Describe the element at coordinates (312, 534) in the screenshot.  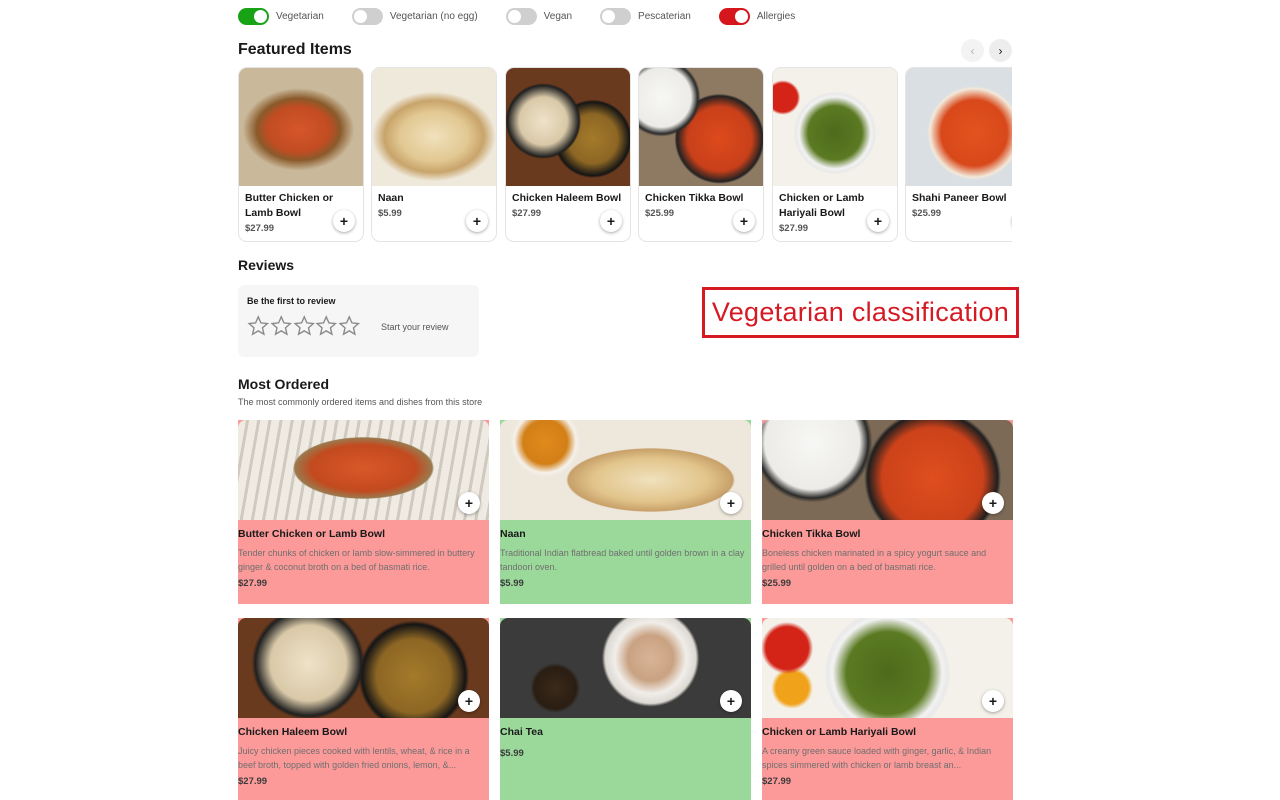
I see `item-name: Butter Chicken or Lamb Bowl` at that location.